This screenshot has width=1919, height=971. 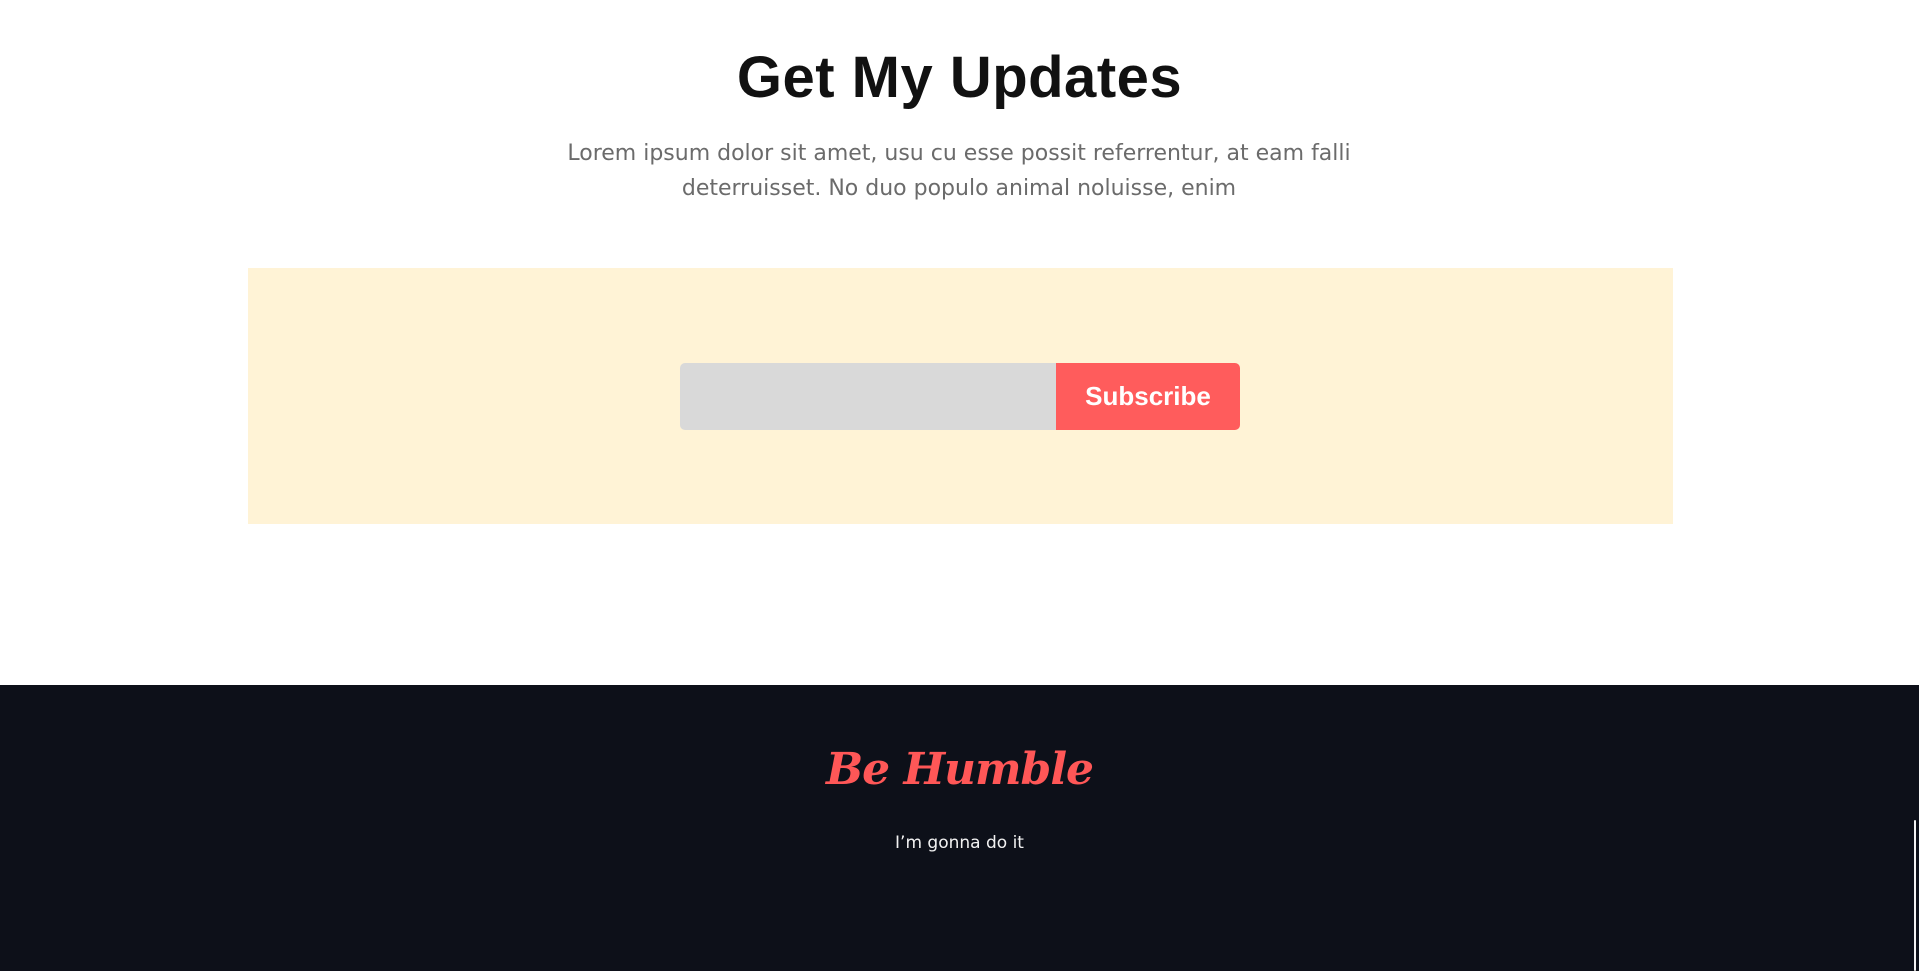 I want to click on footer-tagline: I’m gonna do it, so click(x=959, y=843).